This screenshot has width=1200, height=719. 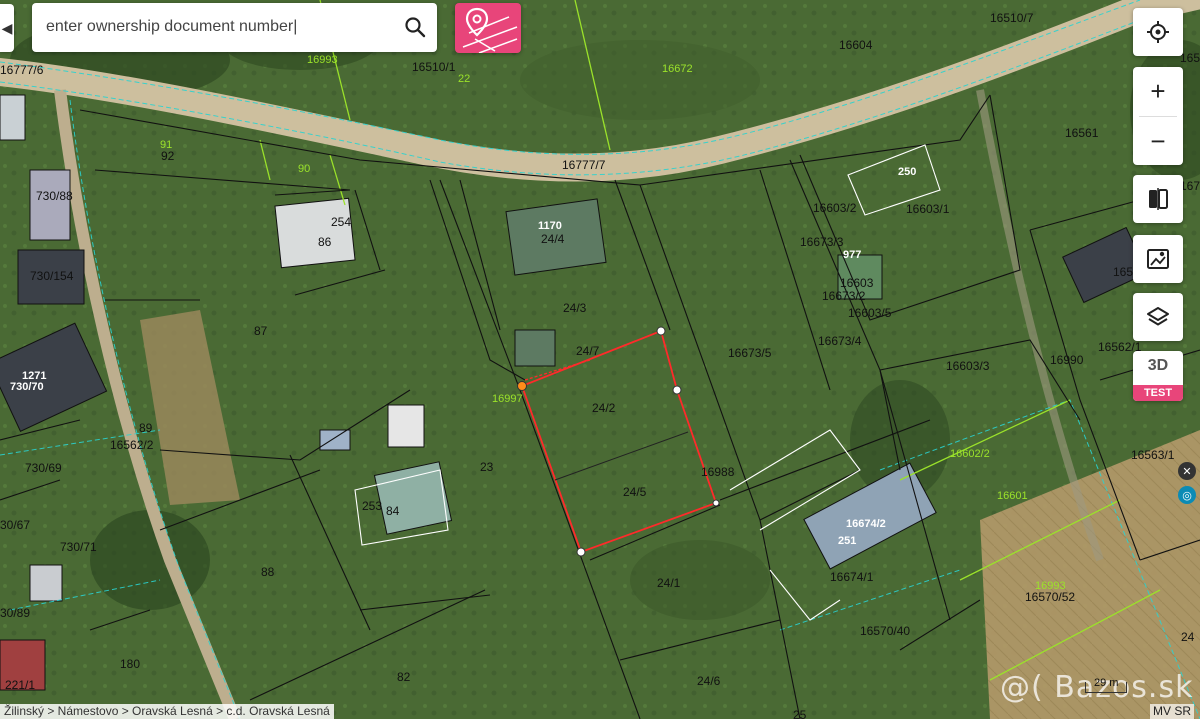 I want to click on zoom-controls: + −, so click(x=1158, y=116).